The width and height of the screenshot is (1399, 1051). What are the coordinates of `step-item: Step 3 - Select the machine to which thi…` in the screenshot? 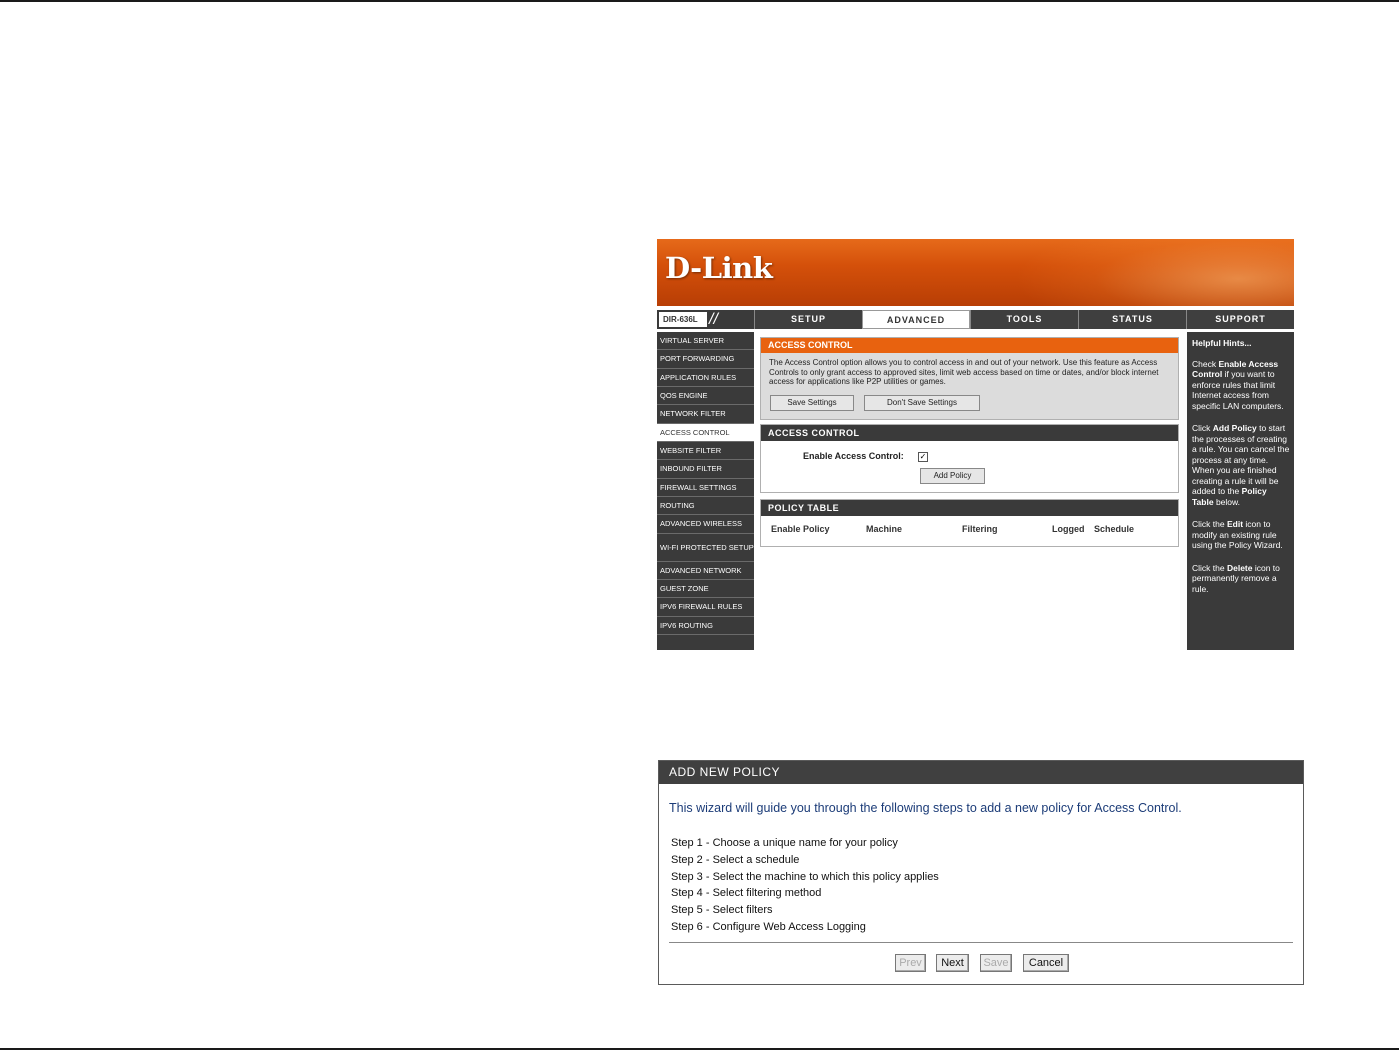 It's located at (805, 876).